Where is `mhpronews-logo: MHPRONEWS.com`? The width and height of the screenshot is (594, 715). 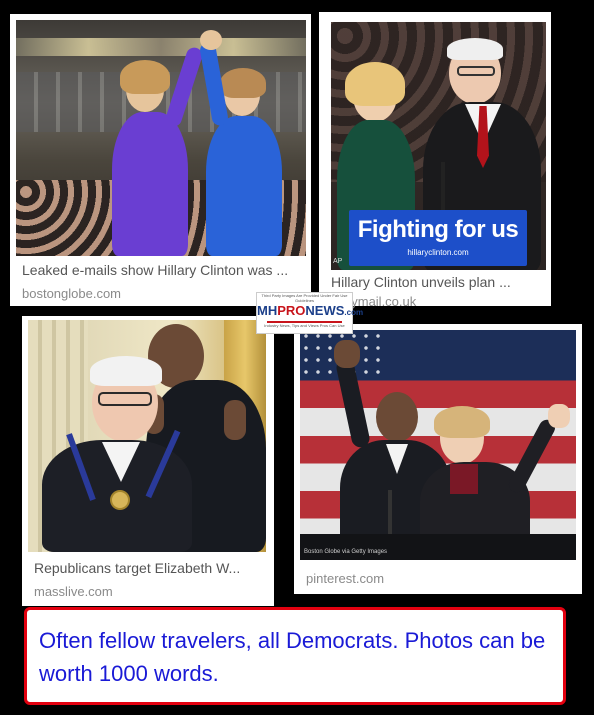
mhpronews-logo: MHPRONEWS.com is located at coordinates (310, 312).